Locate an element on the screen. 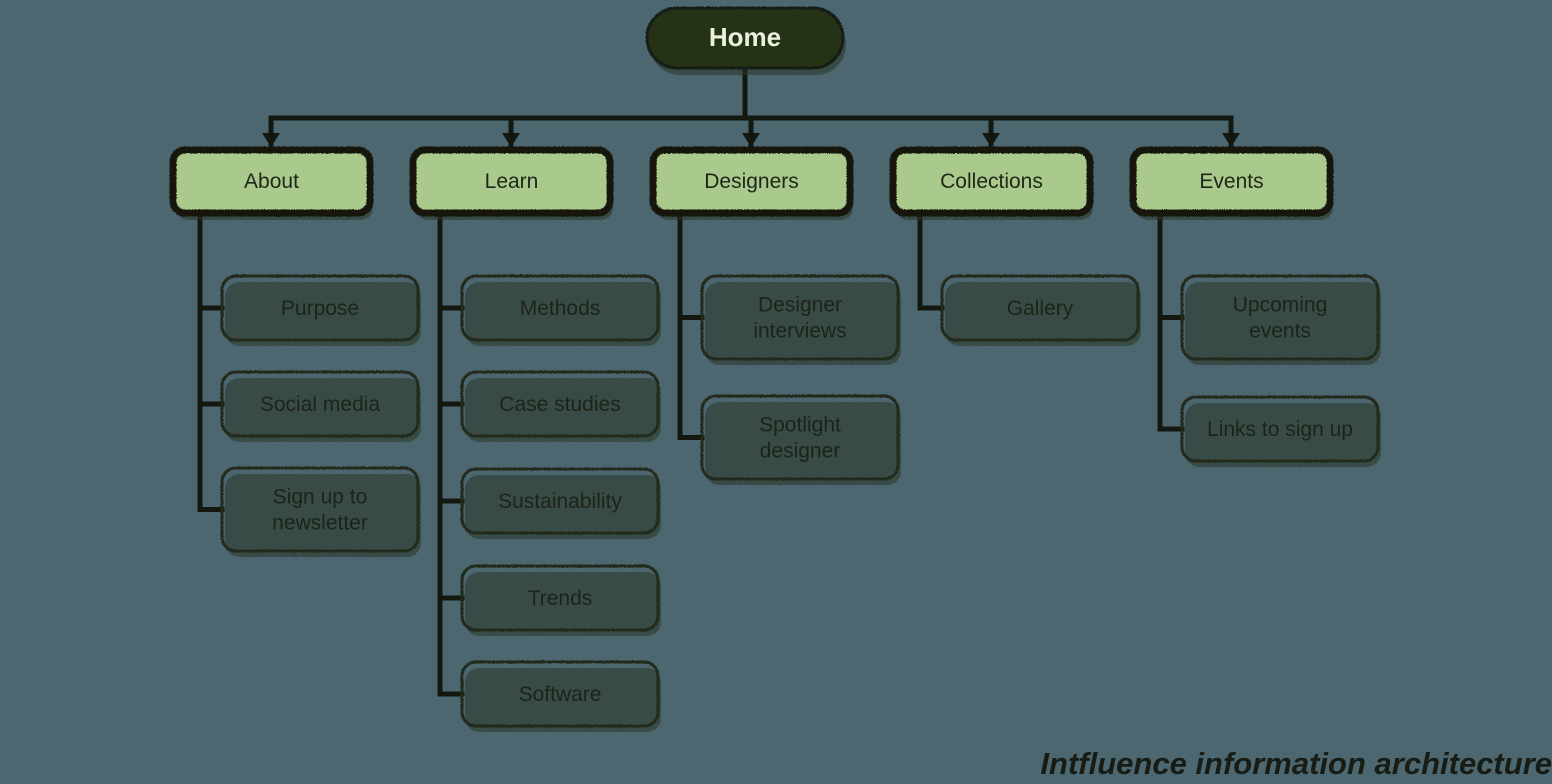  node-leaf-label: Sustainability is located at coordinates (560, 501).